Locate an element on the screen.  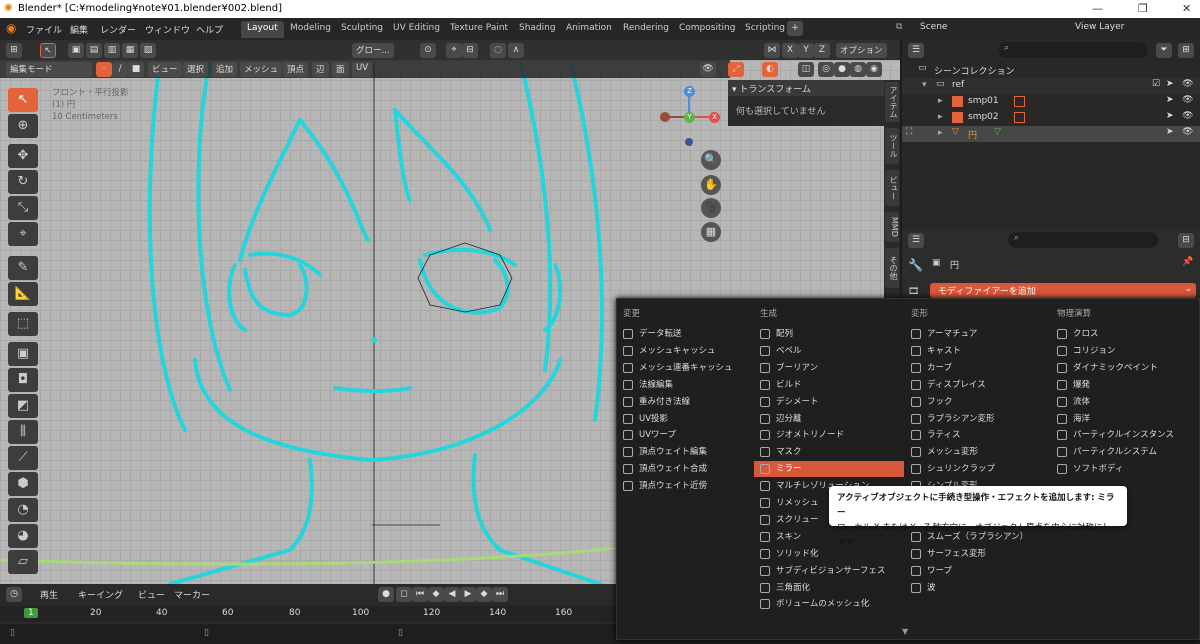
axis-x-toggle: X is located at coordinates (790, 50).